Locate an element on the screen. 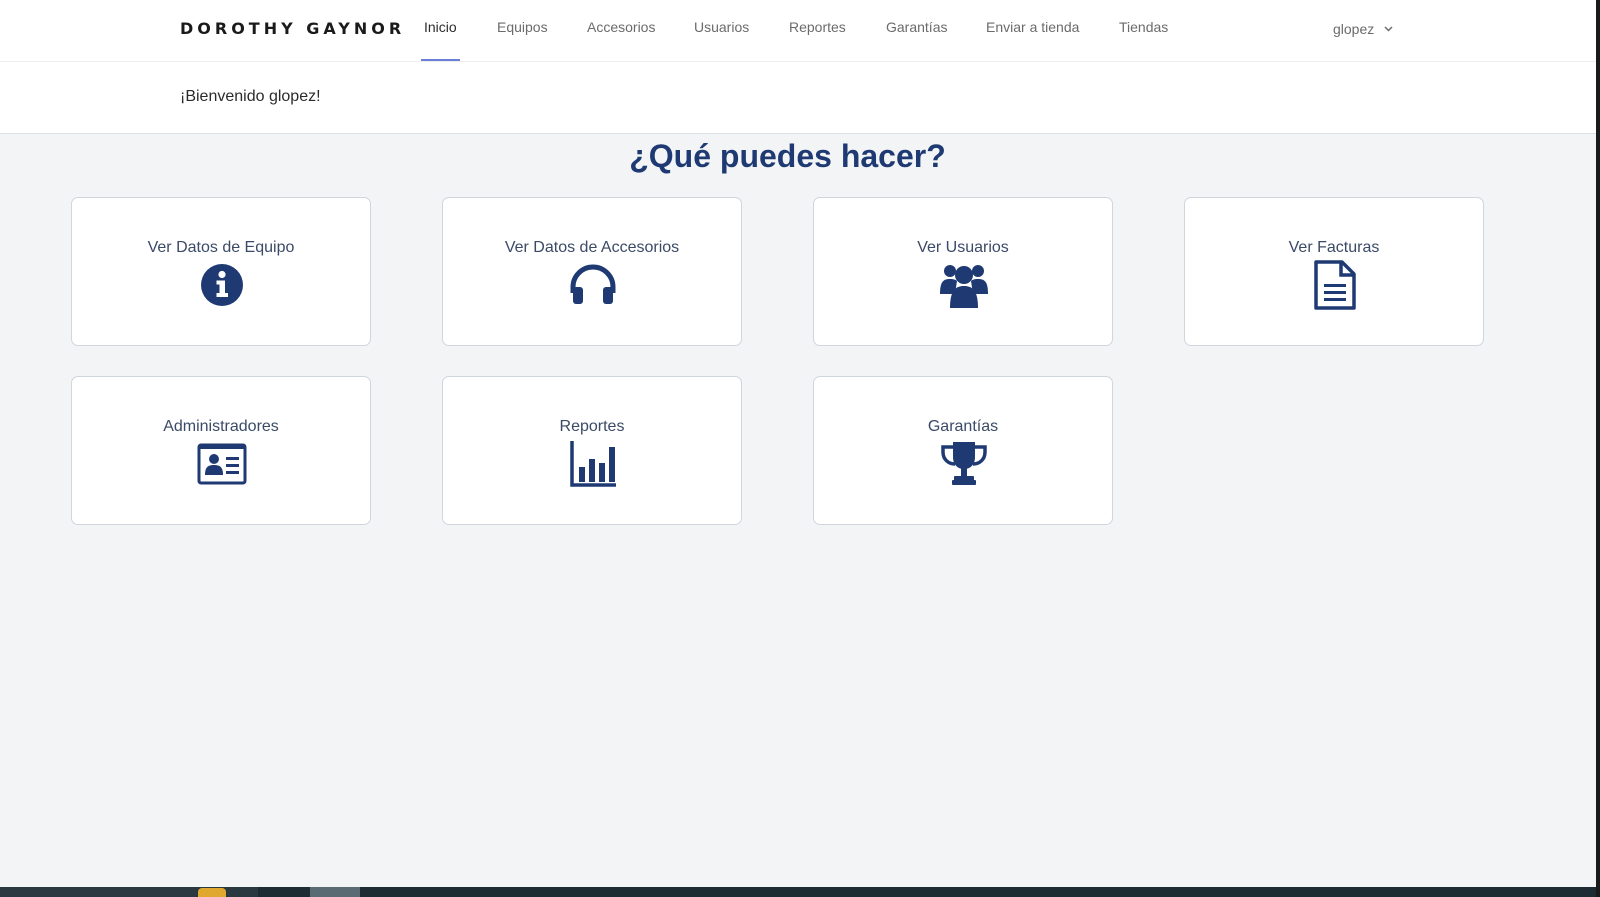 Image resolution: width=1600 pixels, height=897 pixels. welcome-message: ¡Bienvenido glopez! is located at coordinates (250, 96).